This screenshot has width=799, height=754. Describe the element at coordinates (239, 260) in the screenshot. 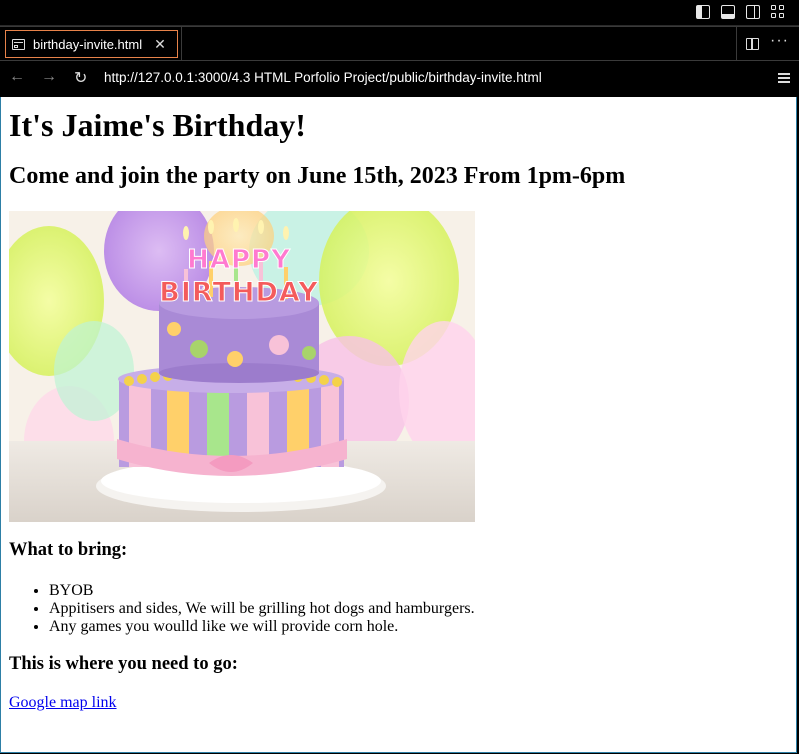

I see `svg-text: HAPPY` at that location.